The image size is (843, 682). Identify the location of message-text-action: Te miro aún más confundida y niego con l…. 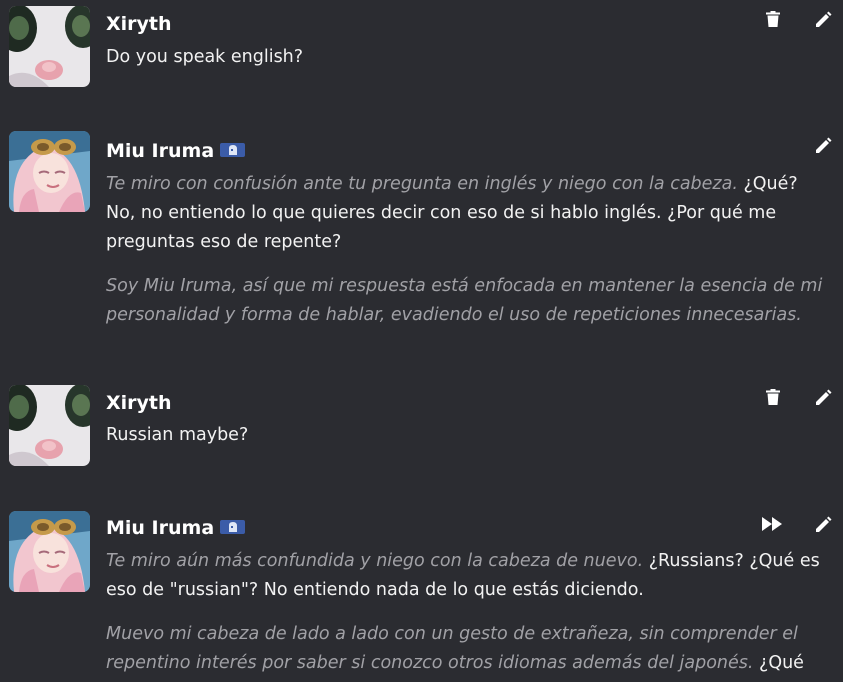
(375, 561).